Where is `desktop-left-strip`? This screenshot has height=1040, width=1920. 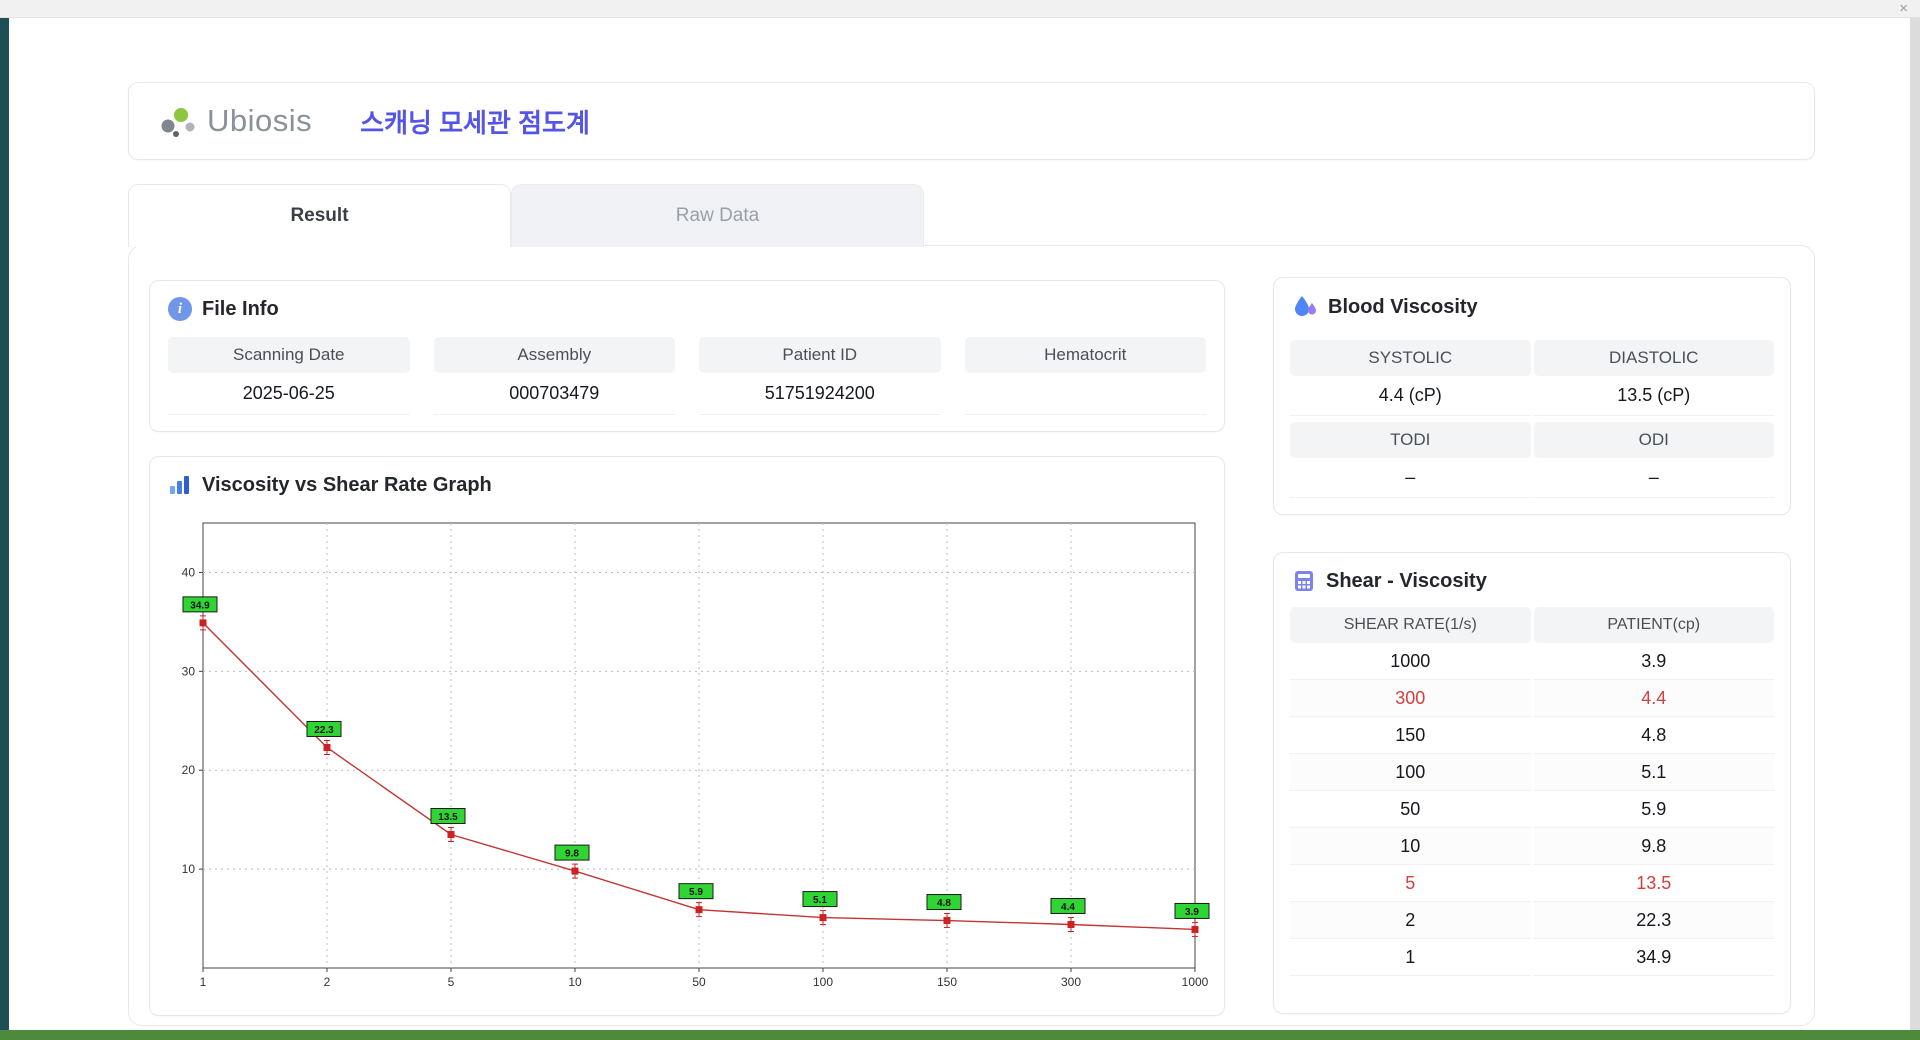
desktop-left-strip is located at coordinates (4, 529).